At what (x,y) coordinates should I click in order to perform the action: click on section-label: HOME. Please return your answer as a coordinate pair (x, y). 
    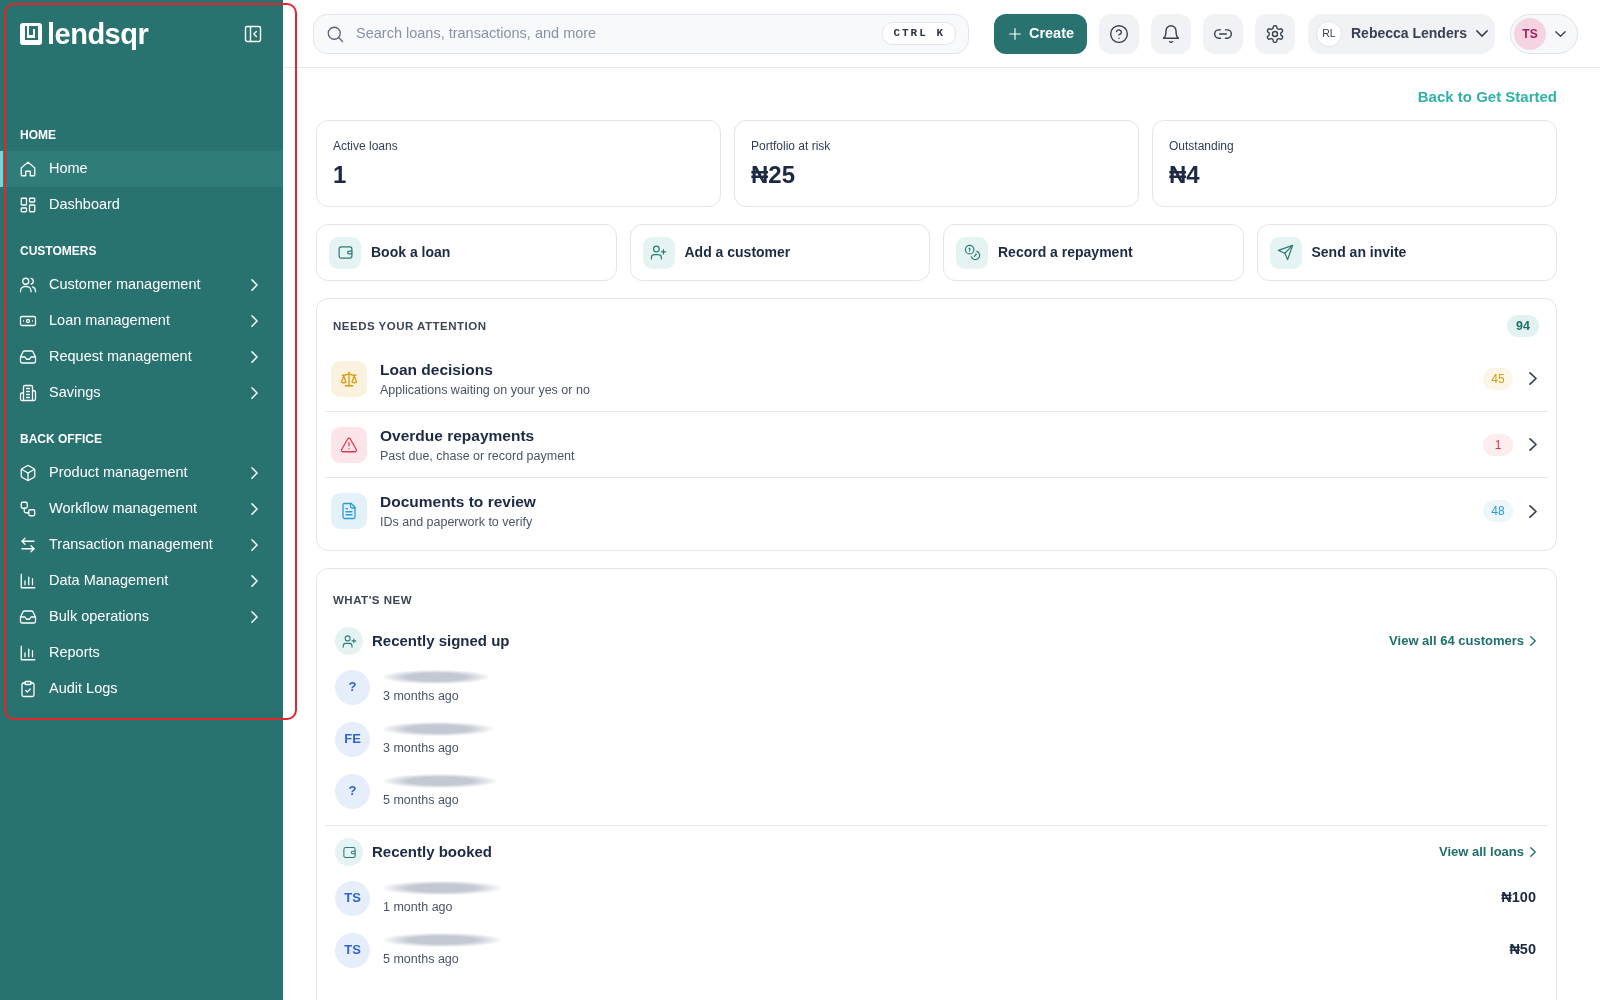
    Looking at the image, I should click on (38, 135).